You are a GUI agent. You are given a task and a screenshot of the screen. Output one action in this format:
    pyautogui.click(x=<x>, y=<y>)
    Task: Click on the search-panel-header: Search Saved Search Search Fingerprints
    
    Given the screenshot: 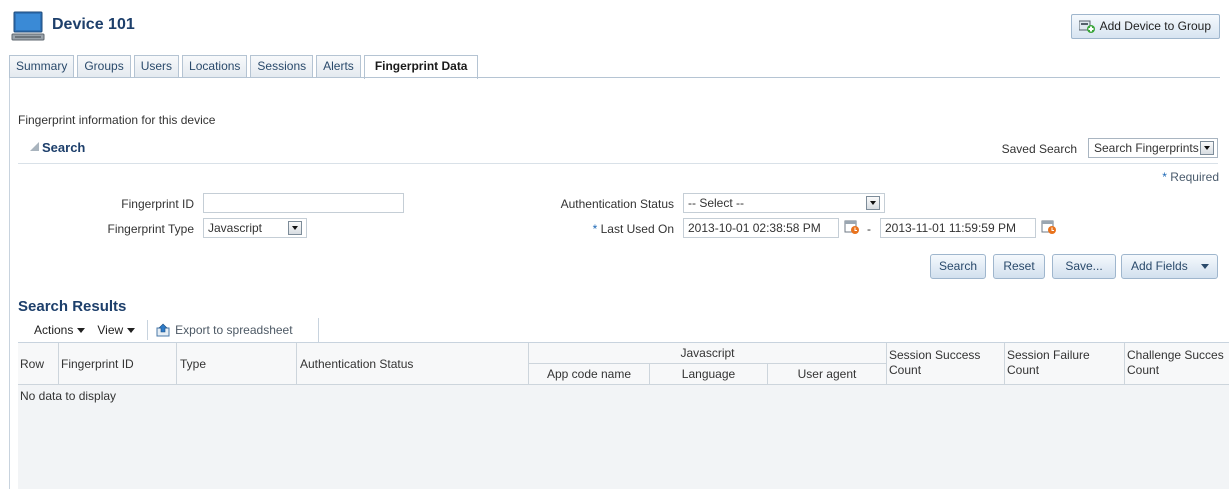 What is the action you would take?
    pyautogui.click(x=618, y=151)
    